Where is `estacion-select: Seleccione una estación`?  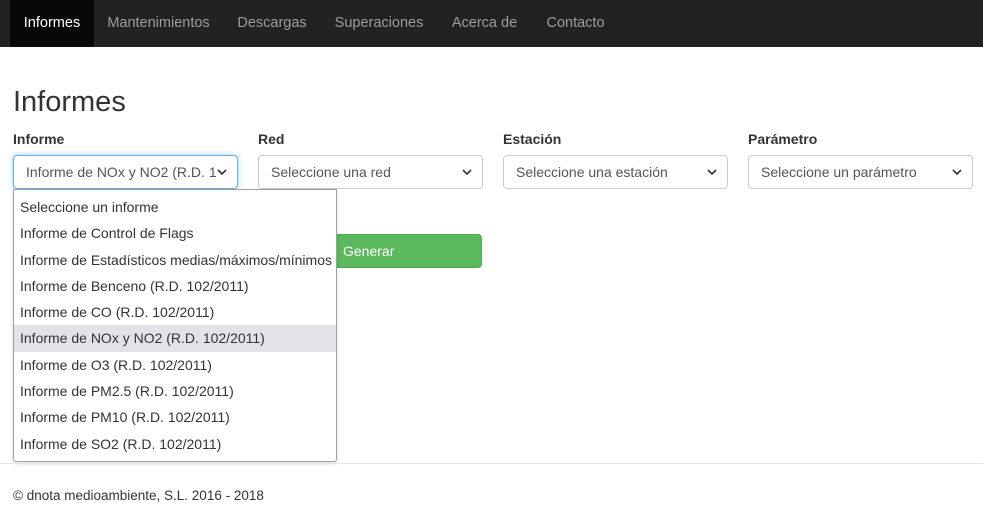
estacion-select: Seleccione una estación is located at coordinates (615, 172).